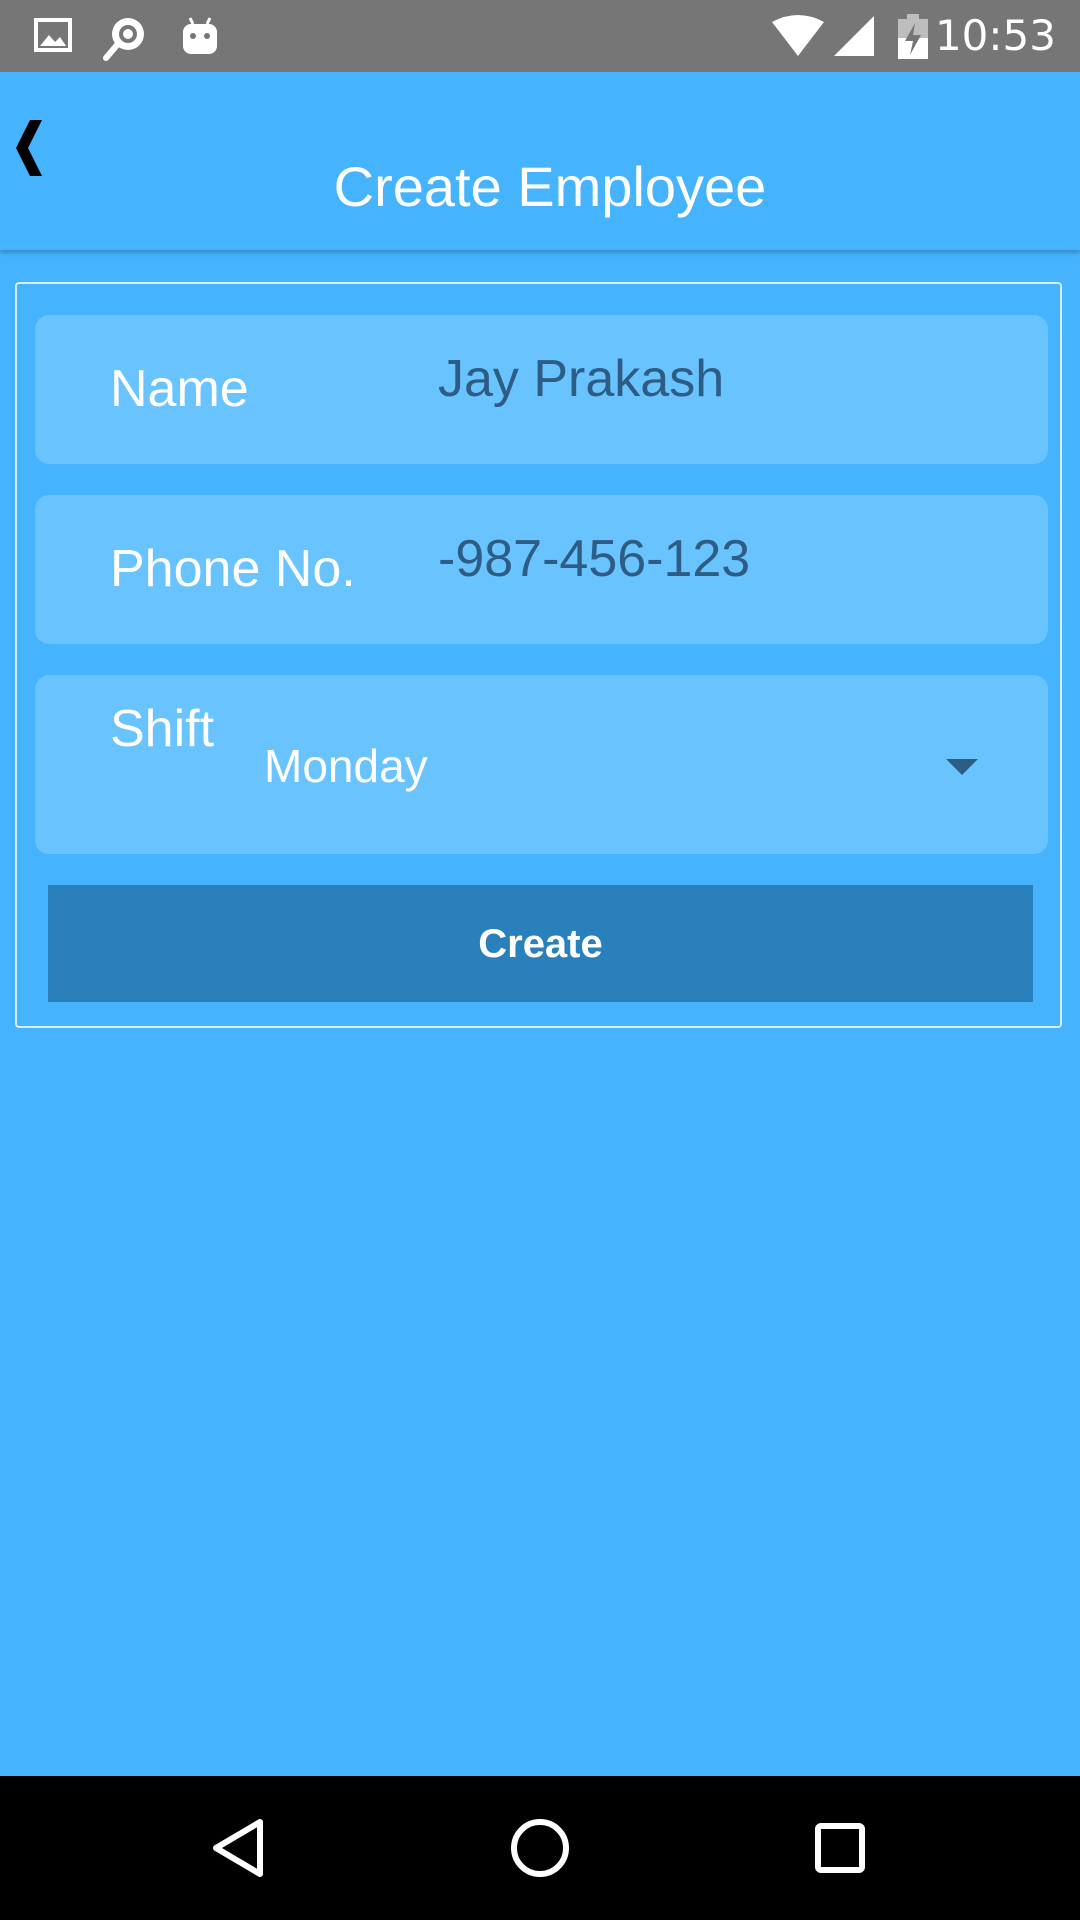 The image size is (1080, 1920). What do you see at coordinates (240, 1848) in the screenshot?
I see `back-triangle-icon` at bounding box center [240, 1848].